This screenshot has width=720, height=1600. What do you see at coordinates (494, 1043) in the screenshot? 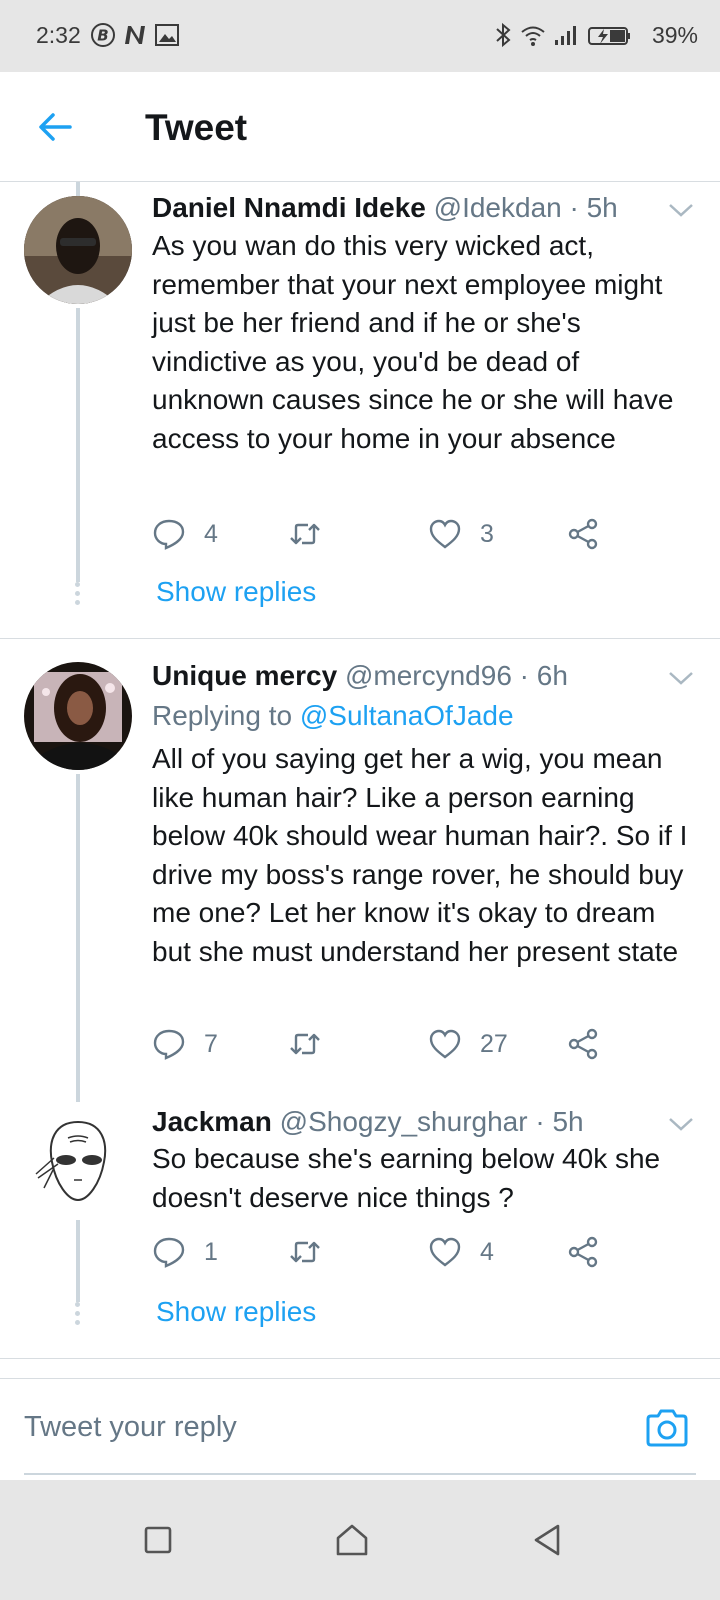
I see `like-count: 27` at bounding box center [494, 1043].